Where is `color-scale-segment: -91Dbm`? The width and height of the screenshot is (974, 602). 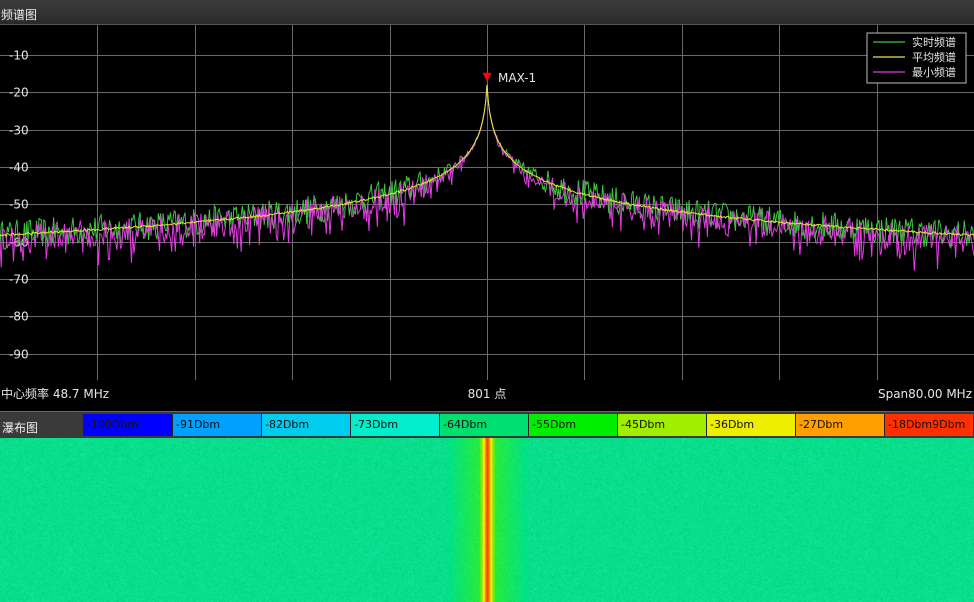
color-scale-segment: -91Dbm is located at coordinates (216, 425).